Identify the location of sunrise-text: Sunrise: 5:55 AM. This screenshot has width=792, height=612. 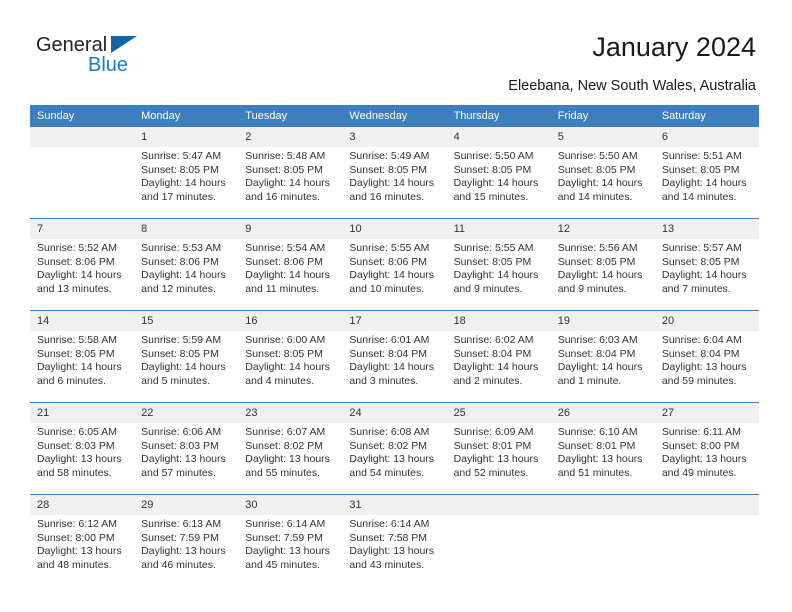
(389, 248).